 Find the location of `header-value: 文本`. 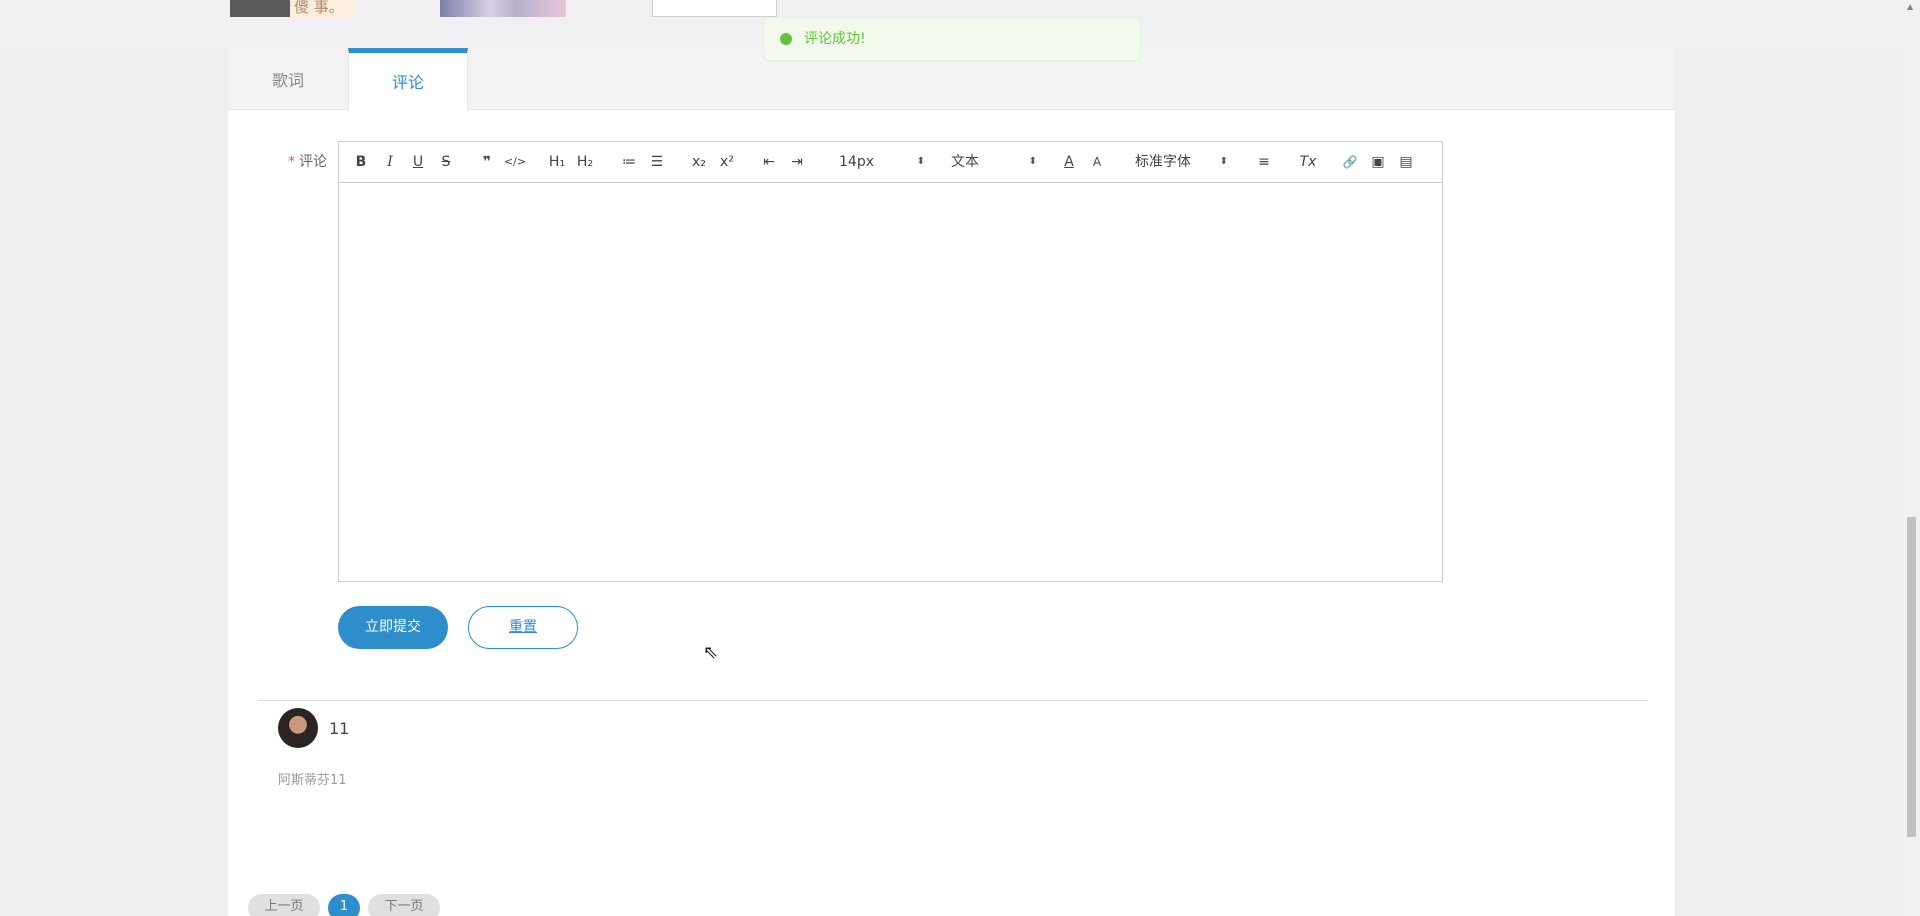

header-value: 文本 is located at coordinates (965, 162).